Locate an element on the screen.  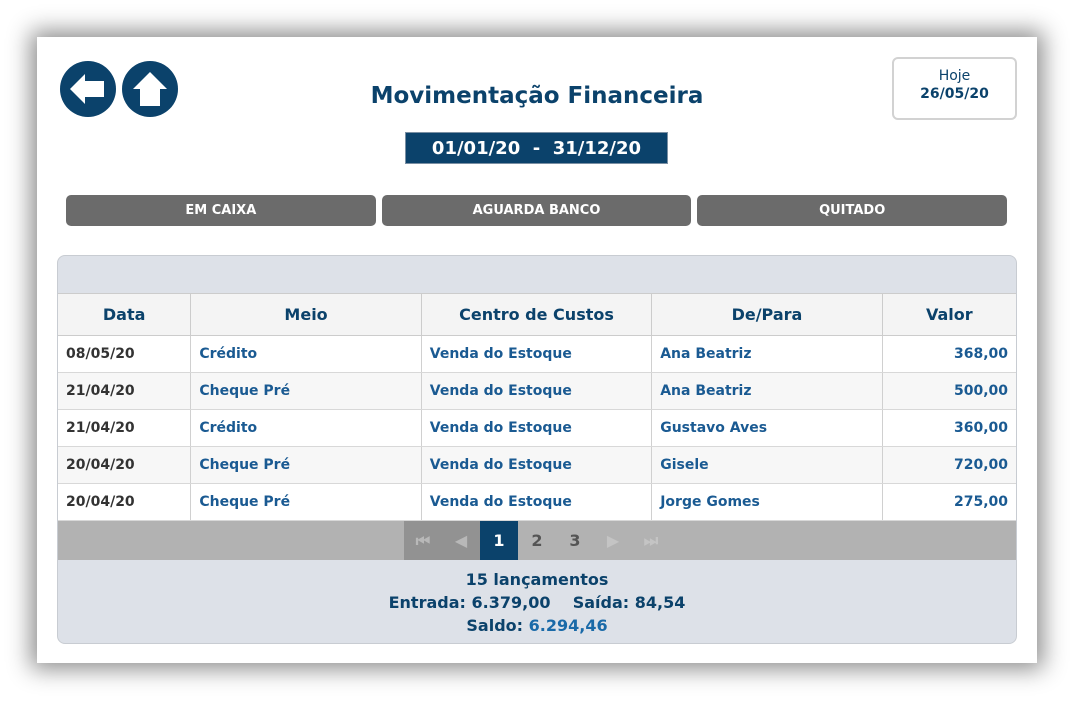
column-header-valor: Valor is located at coordinates (949, 314).